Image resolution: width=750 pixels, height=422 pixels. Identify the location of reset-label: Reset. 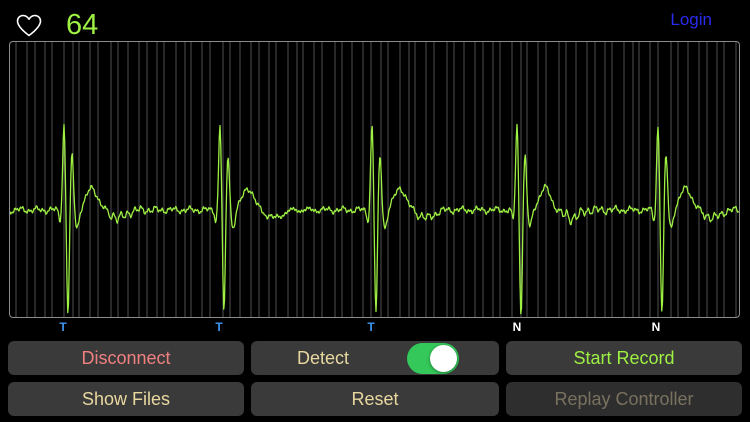
(375, 398).